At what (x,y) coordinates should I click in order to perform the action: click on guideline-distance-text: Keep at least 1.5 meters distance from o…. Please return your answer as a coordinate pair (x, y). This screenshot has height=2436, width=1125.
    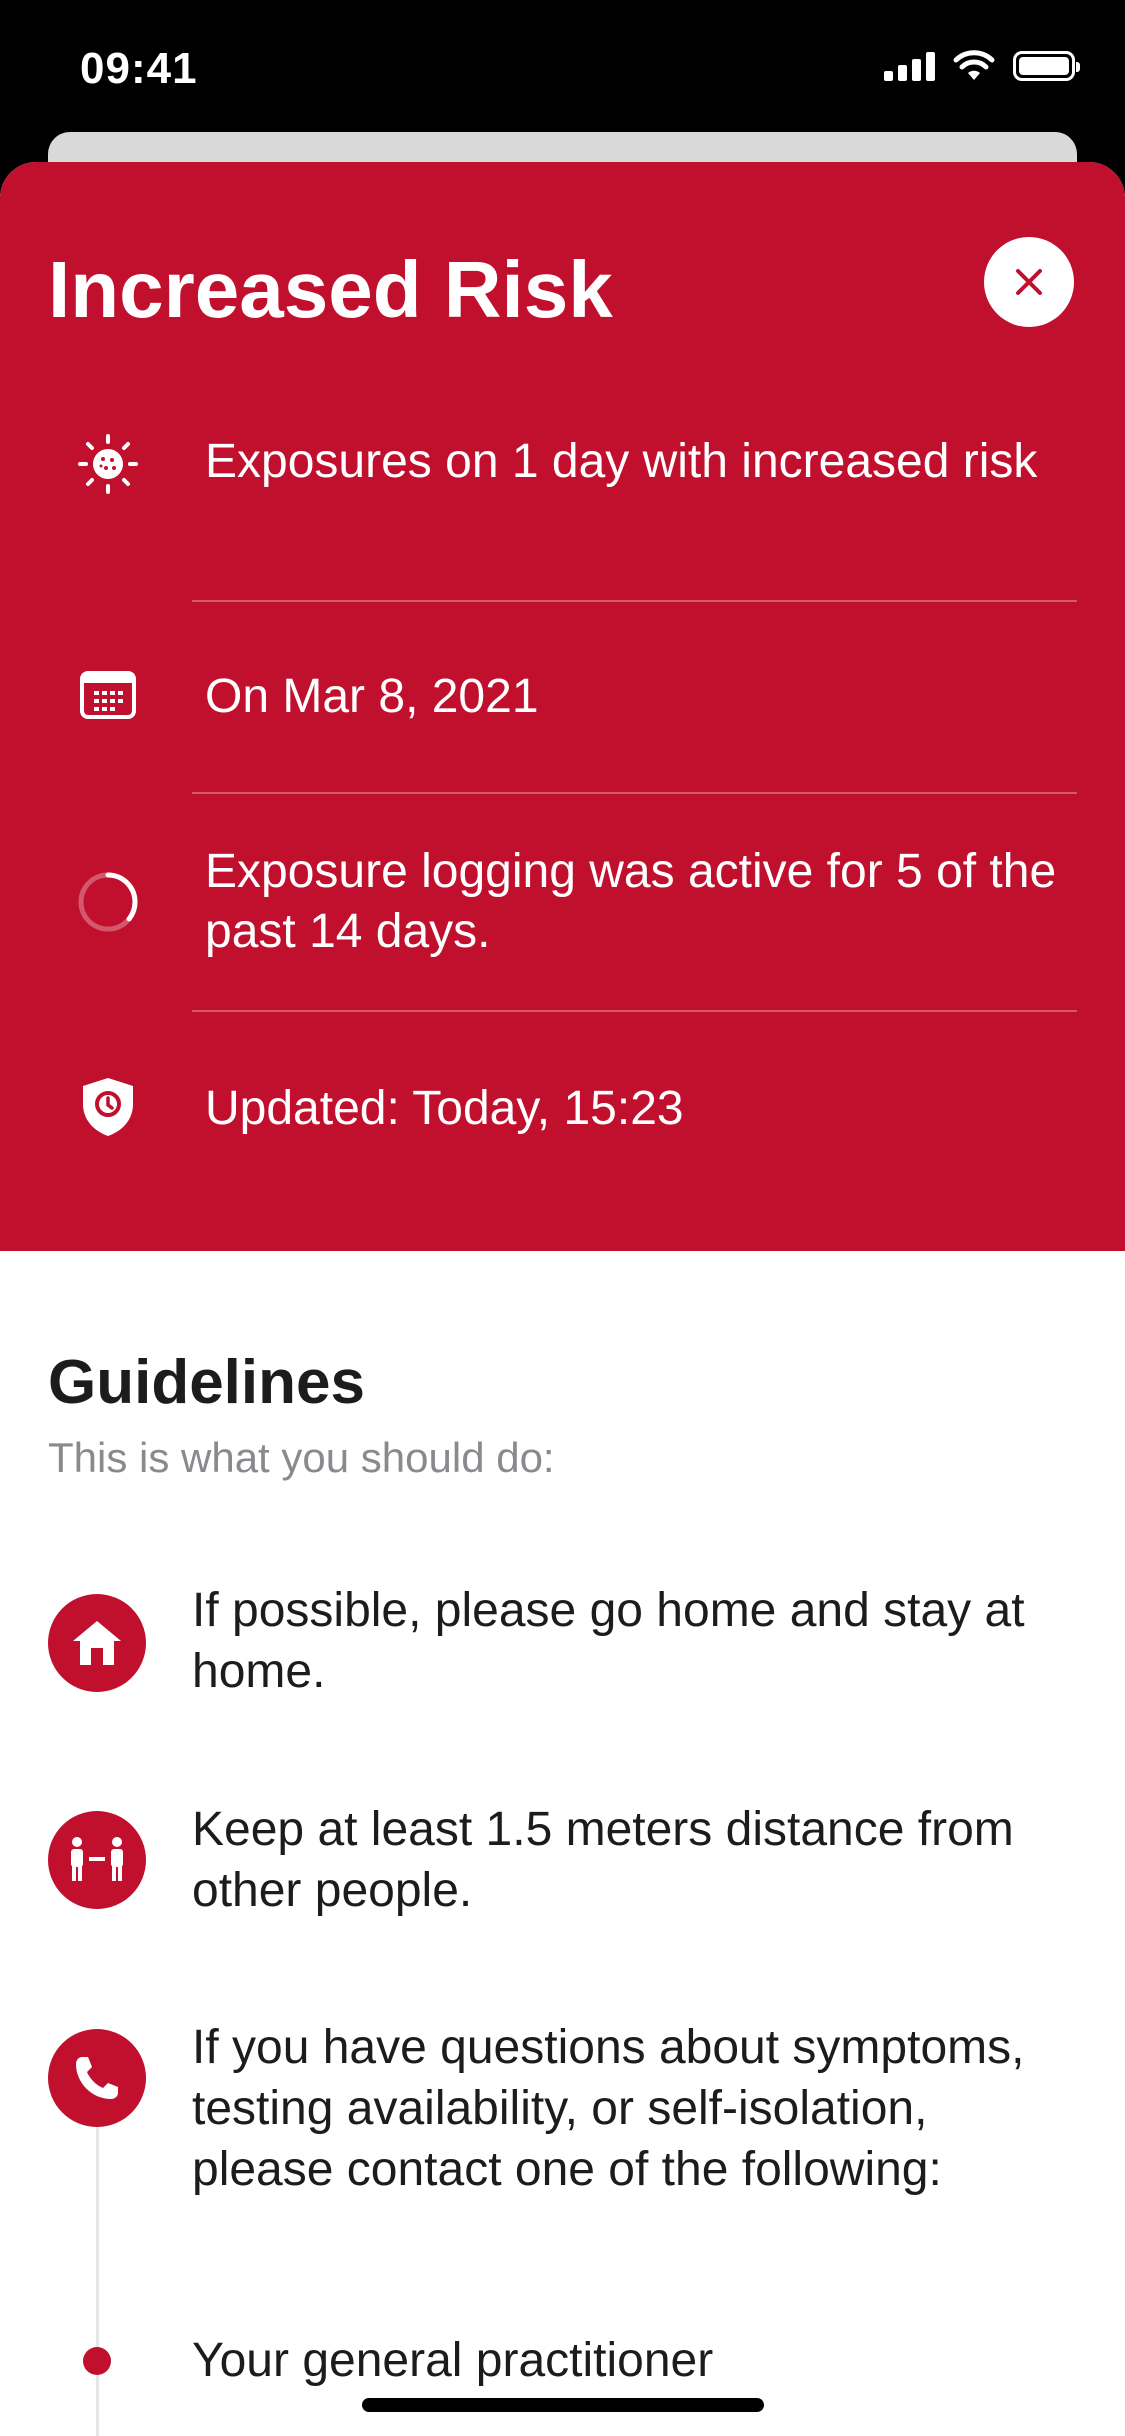
    Looking at the image, I should click on (603, 1860).